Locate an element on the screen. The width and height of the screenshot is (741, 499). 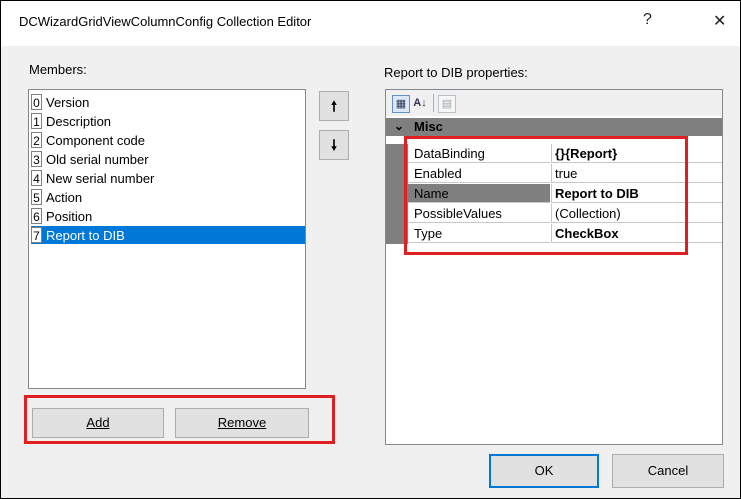
item-label: Version is located at coordinates (68, 102).